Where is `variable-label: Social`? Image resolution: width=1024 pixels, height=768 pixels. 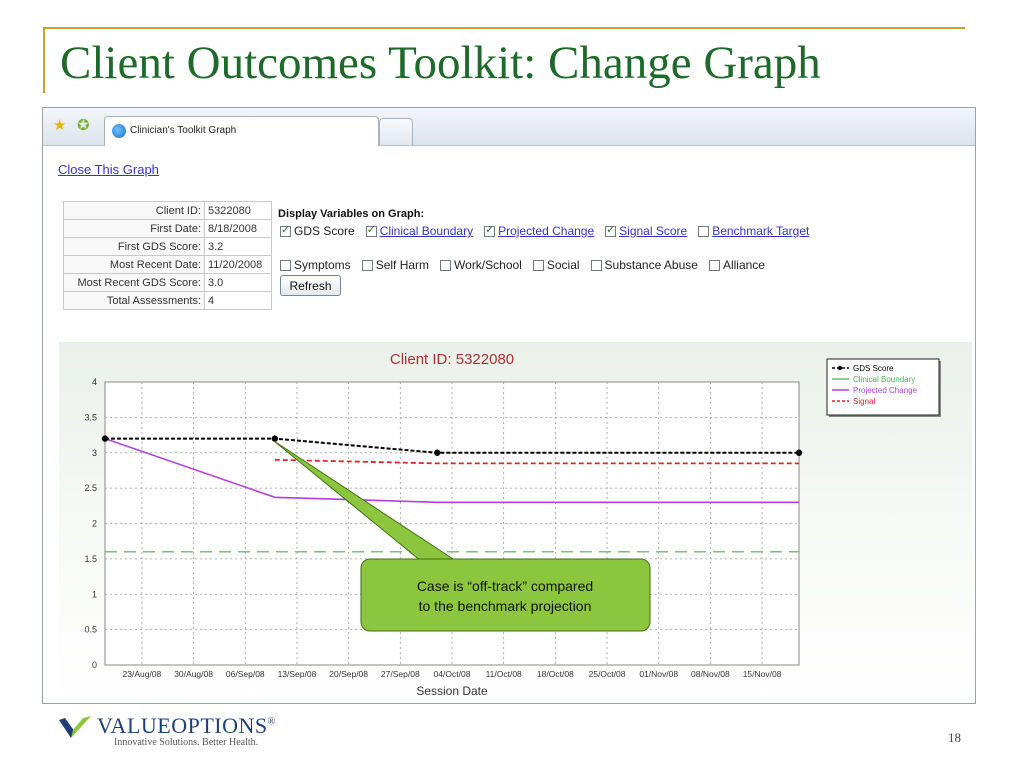
variable-label: Social is located at coordinates (563, 265).